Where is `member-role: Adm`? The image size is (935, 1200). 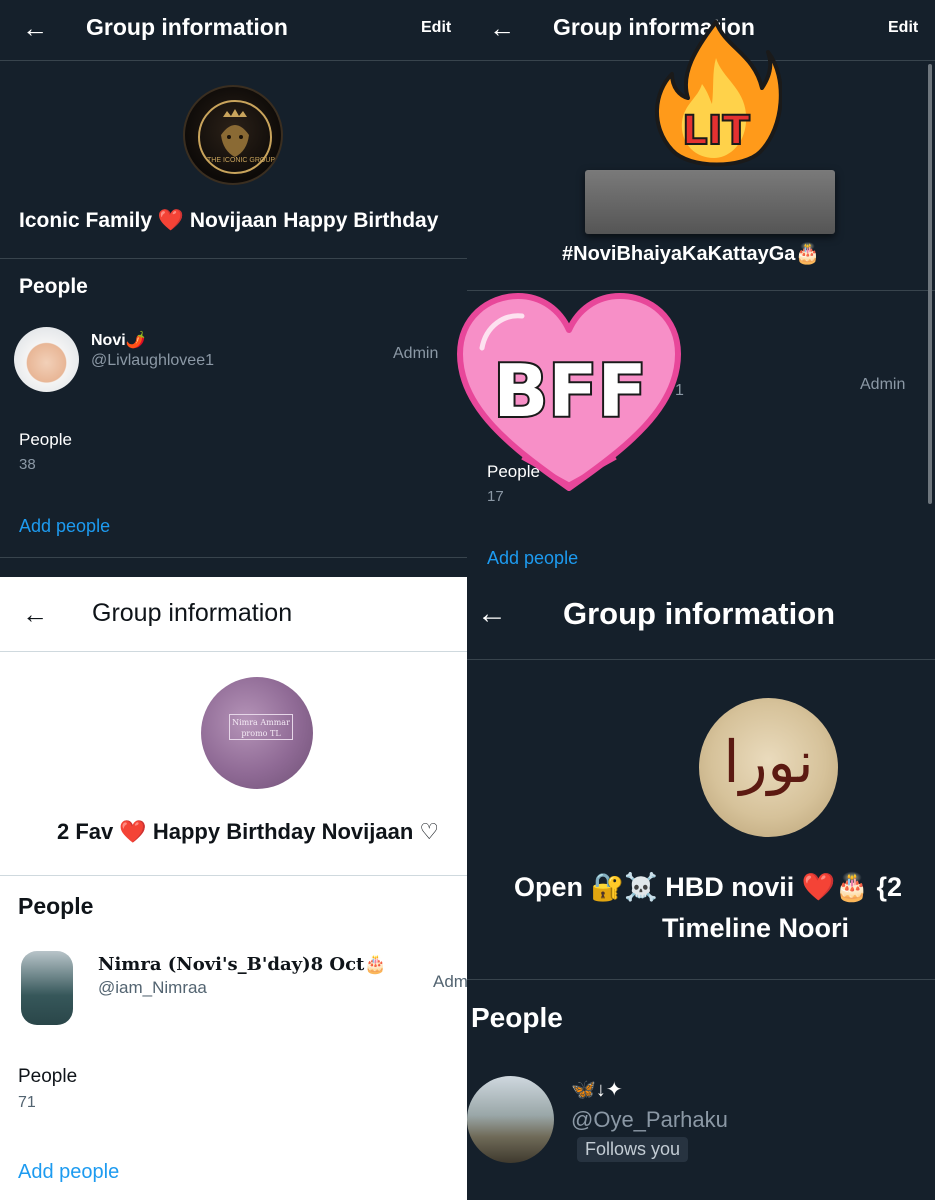
member-role: Adm is located at coordinates (450, 981).